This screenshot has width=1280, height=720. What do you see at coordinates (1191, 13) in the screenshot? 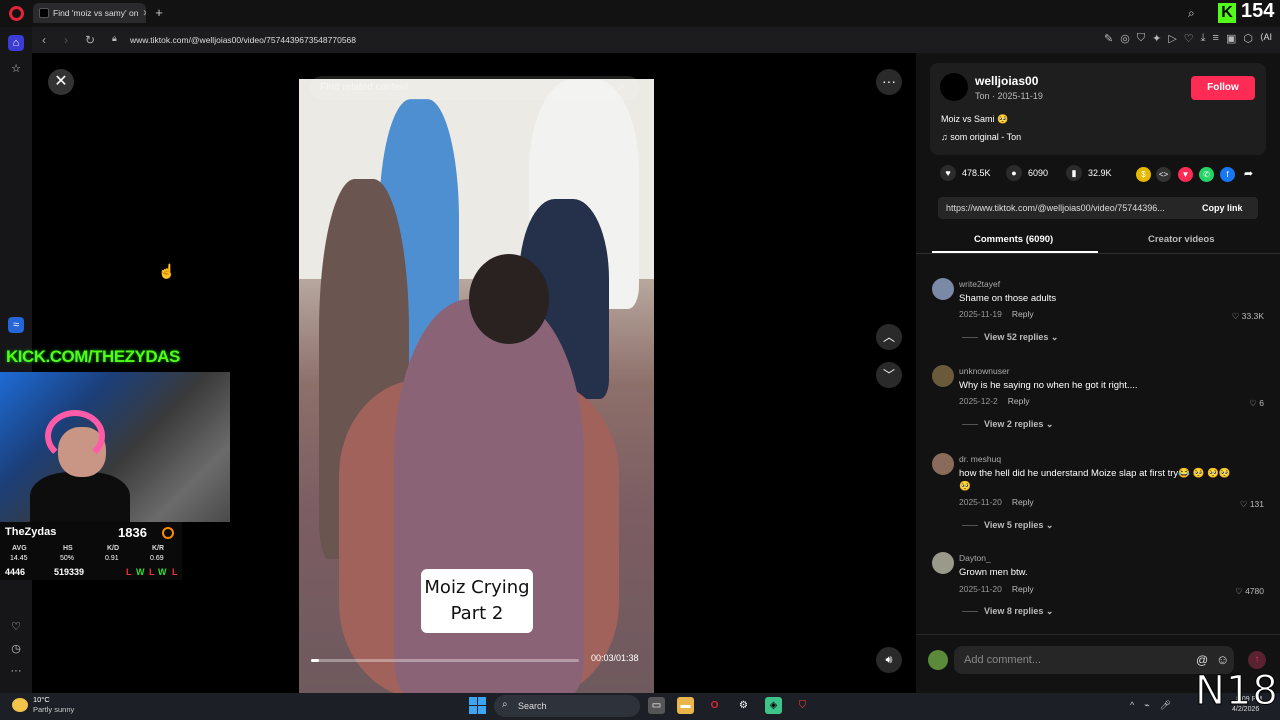
I see `search-tabs-icon: ⌕` at bounding box center [1191, 13].